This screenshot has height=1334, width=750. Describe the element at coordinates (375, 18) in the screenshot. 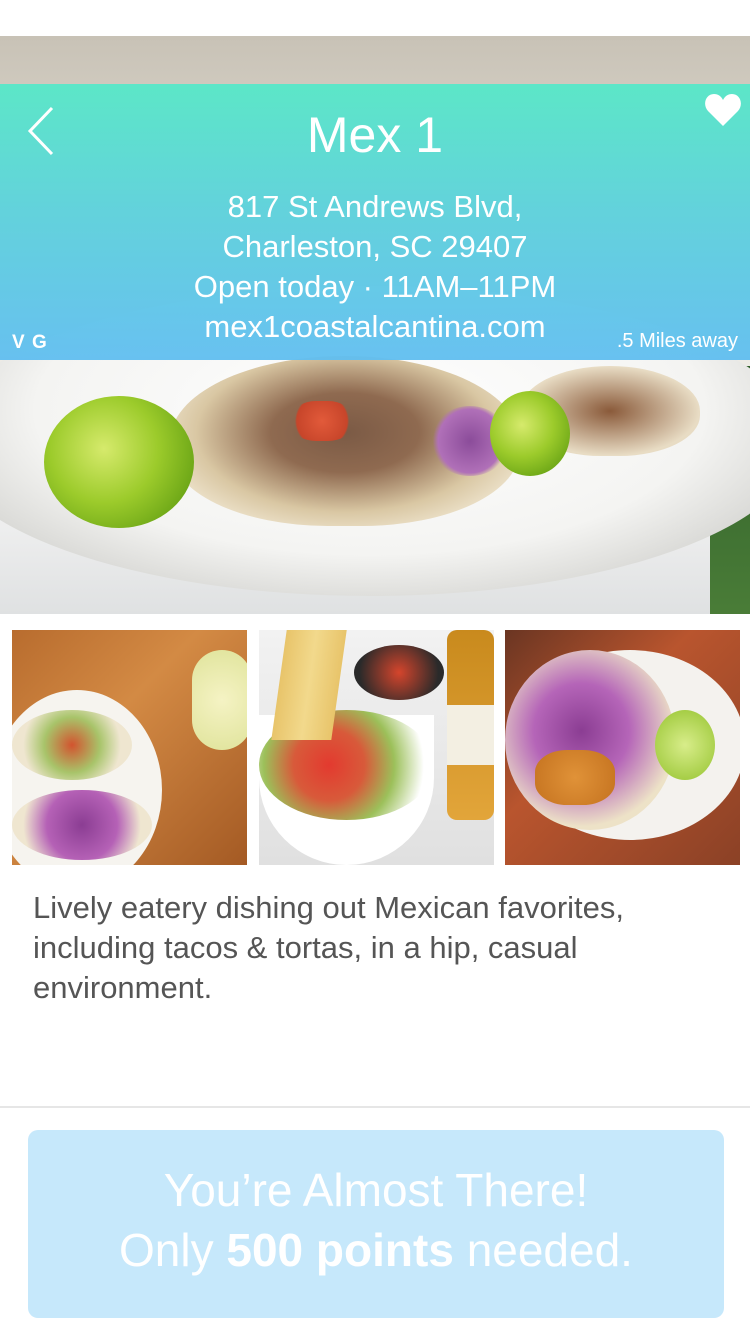

I see `status-bar` at that location.